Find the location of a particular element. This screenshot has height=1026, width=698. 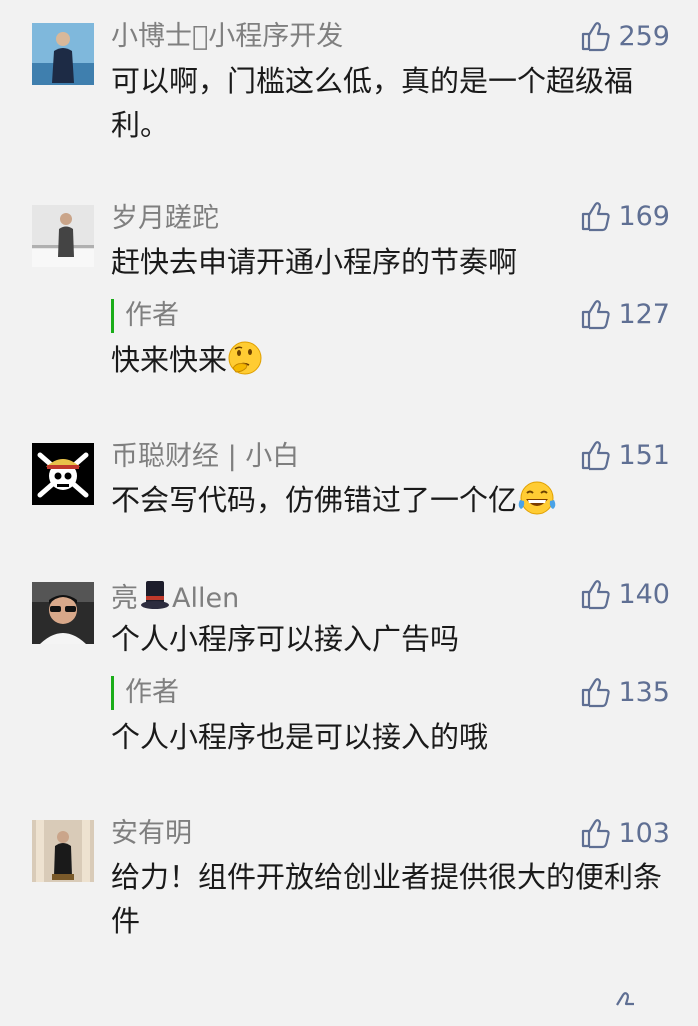

like-button: 103 is located at coordinates (625, 833).